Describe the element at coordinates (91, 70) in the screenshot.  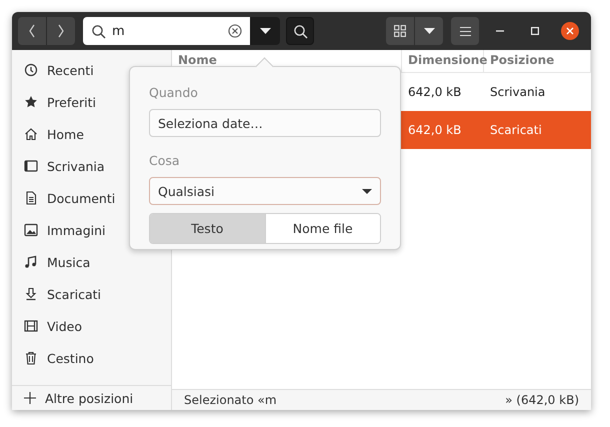
I see `sidebar-item: Recenti` at that location.